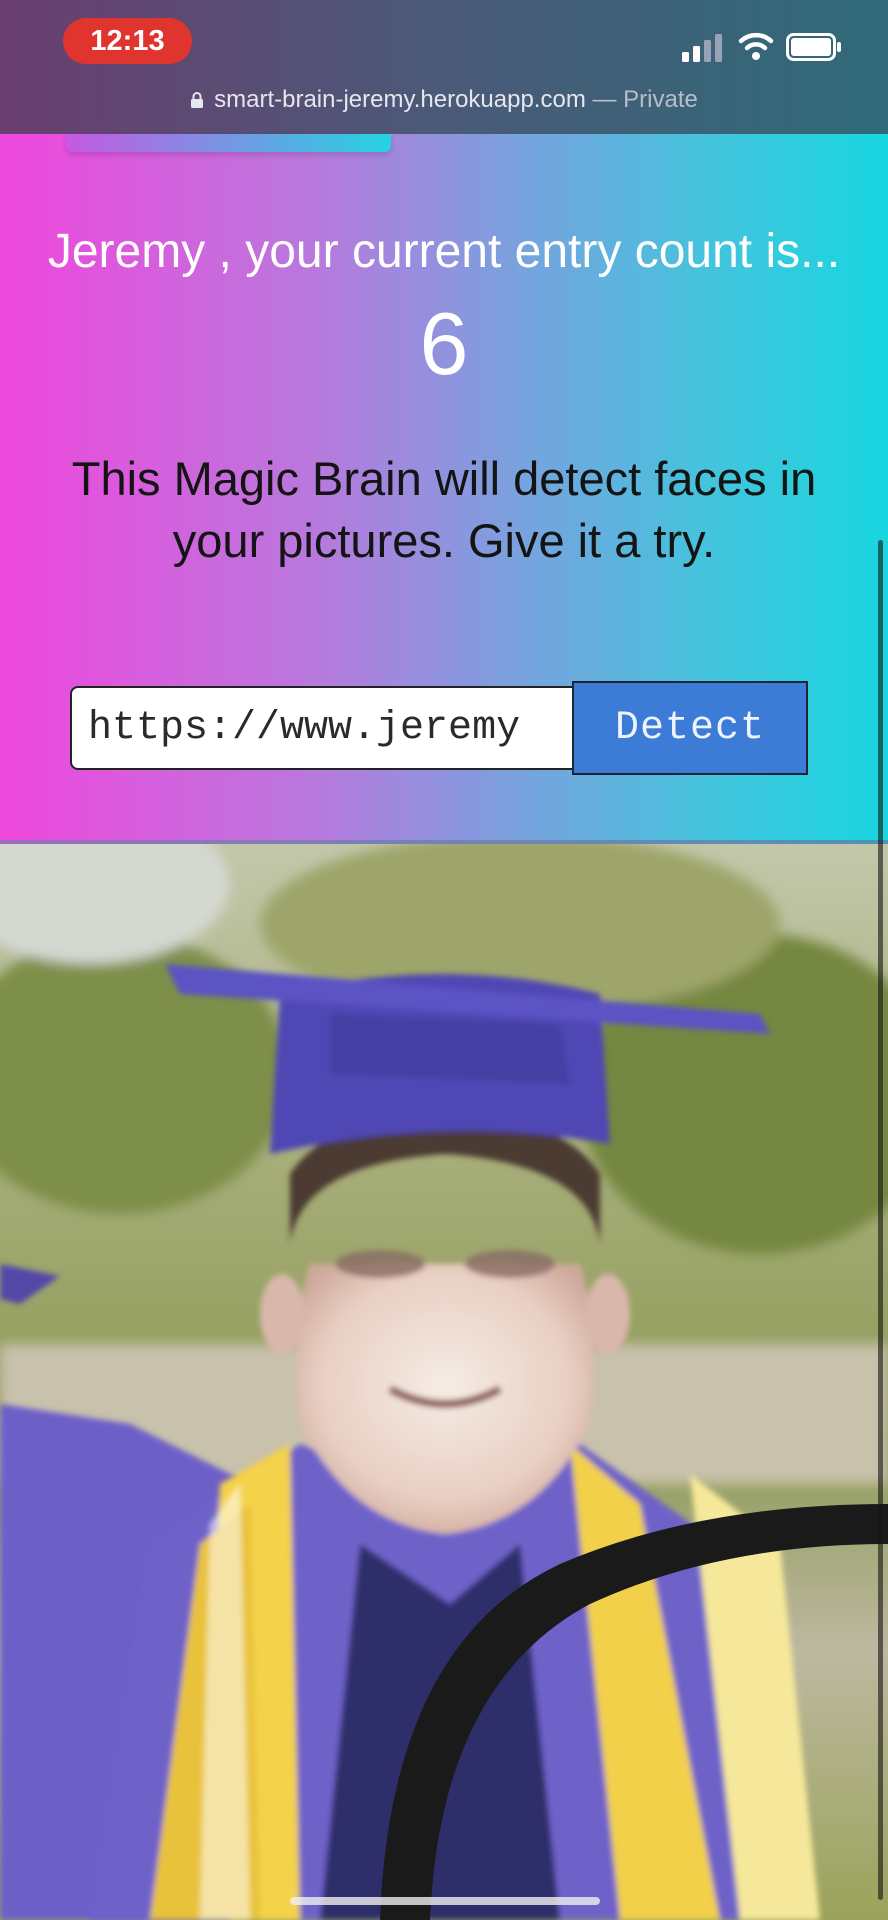 The height and width of the screenshot is (1920, 888). What do you see at coordinates (702, 48) in the screenshot?
I see `cellular-signal-icon` at bounding box center [702, 48].